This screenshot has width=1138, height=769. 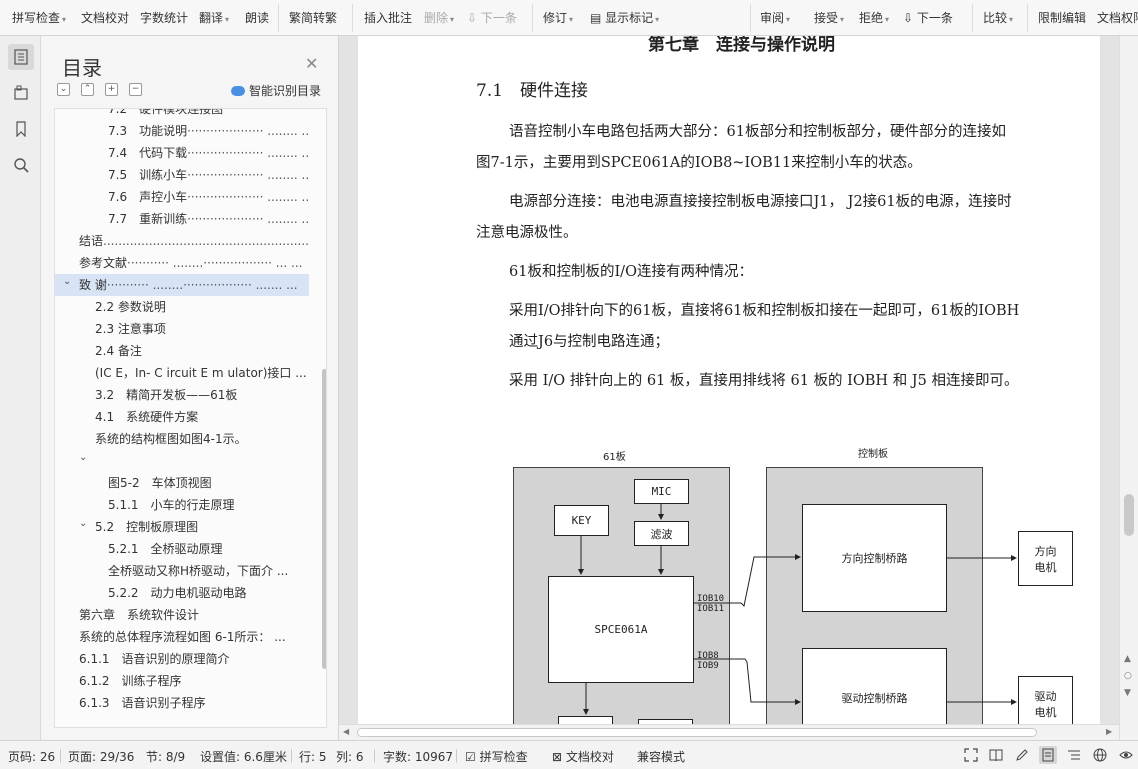 What do you see at coordinates (1127, 693) in the screenshot?
I see `scroll-down-icon: ▼` at bounding box center [1127, 693].